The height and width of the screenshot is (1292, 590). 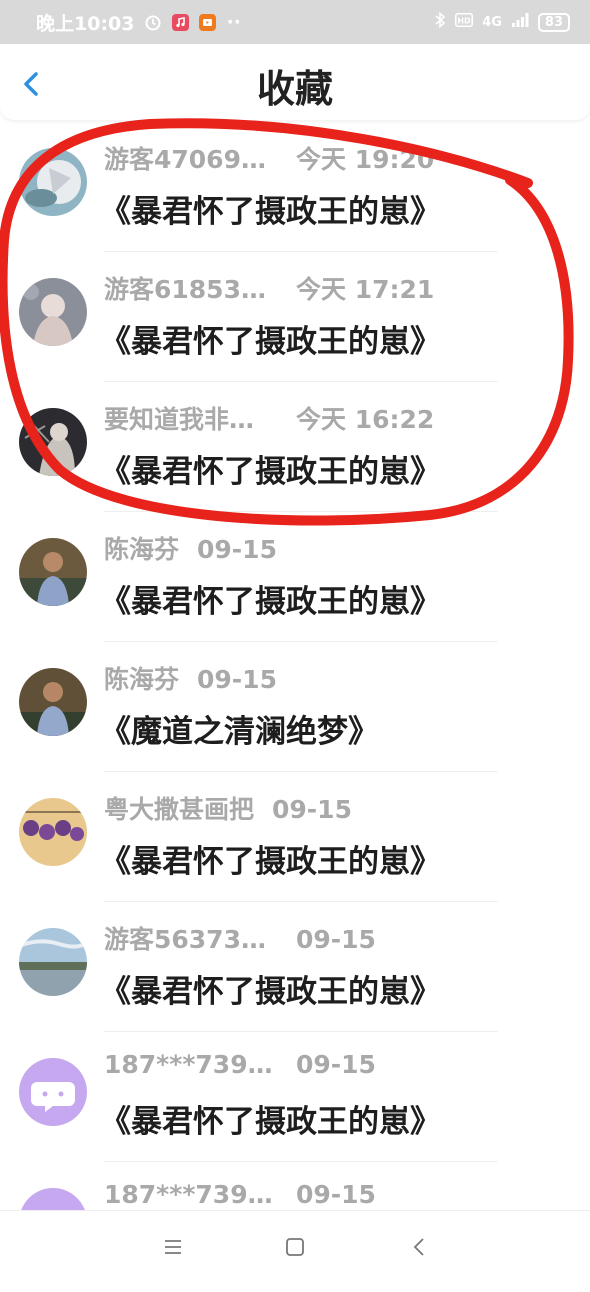 I want to click on video-app-icon, so click(x=208, y=22).